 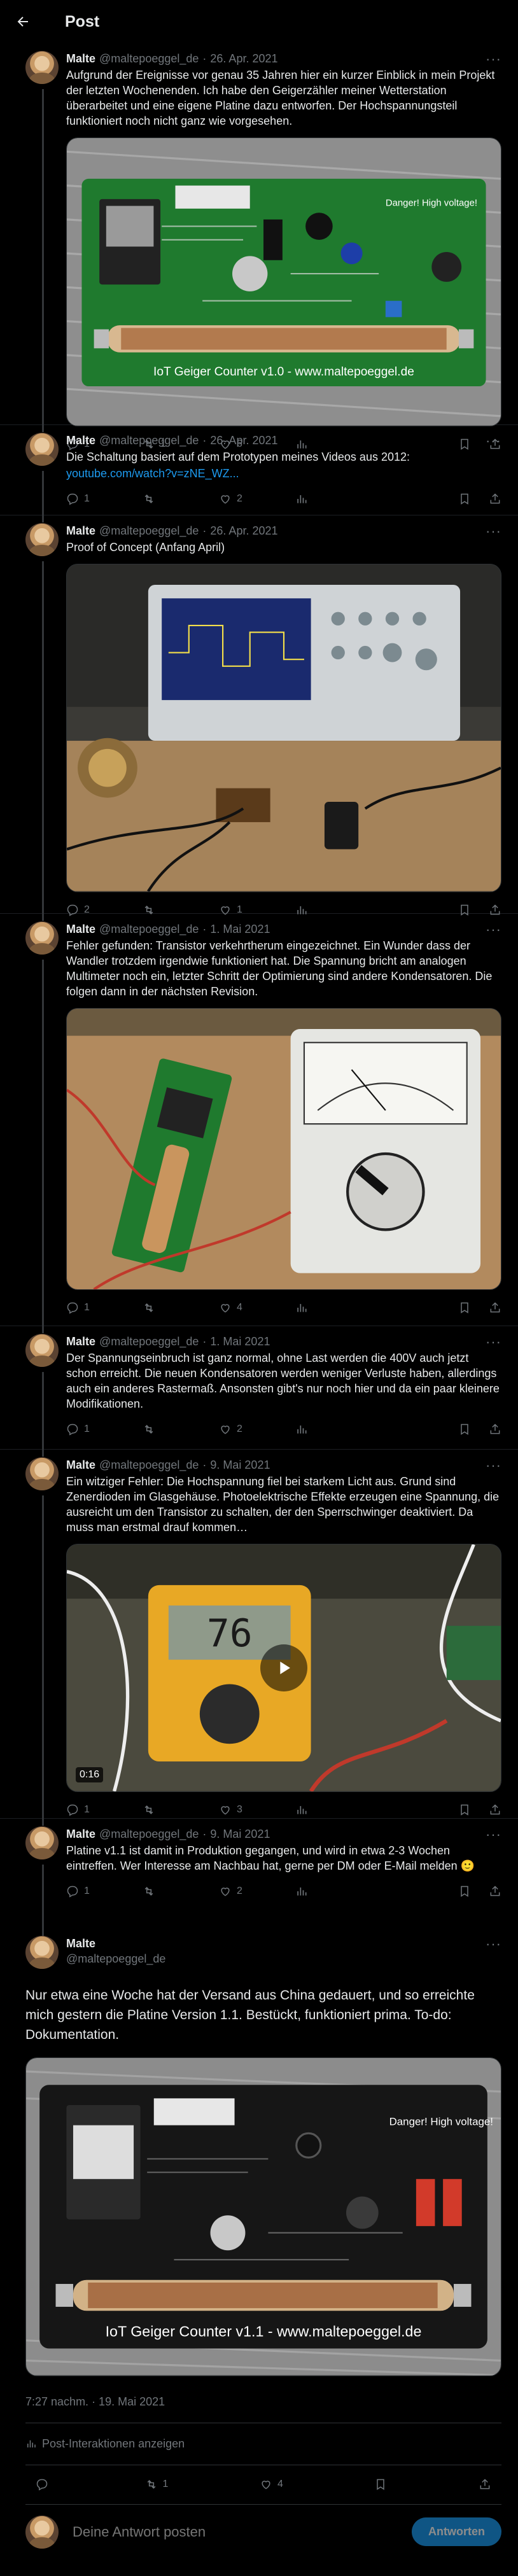 I want to click on heart-icon, so click(x=225, y=1891).